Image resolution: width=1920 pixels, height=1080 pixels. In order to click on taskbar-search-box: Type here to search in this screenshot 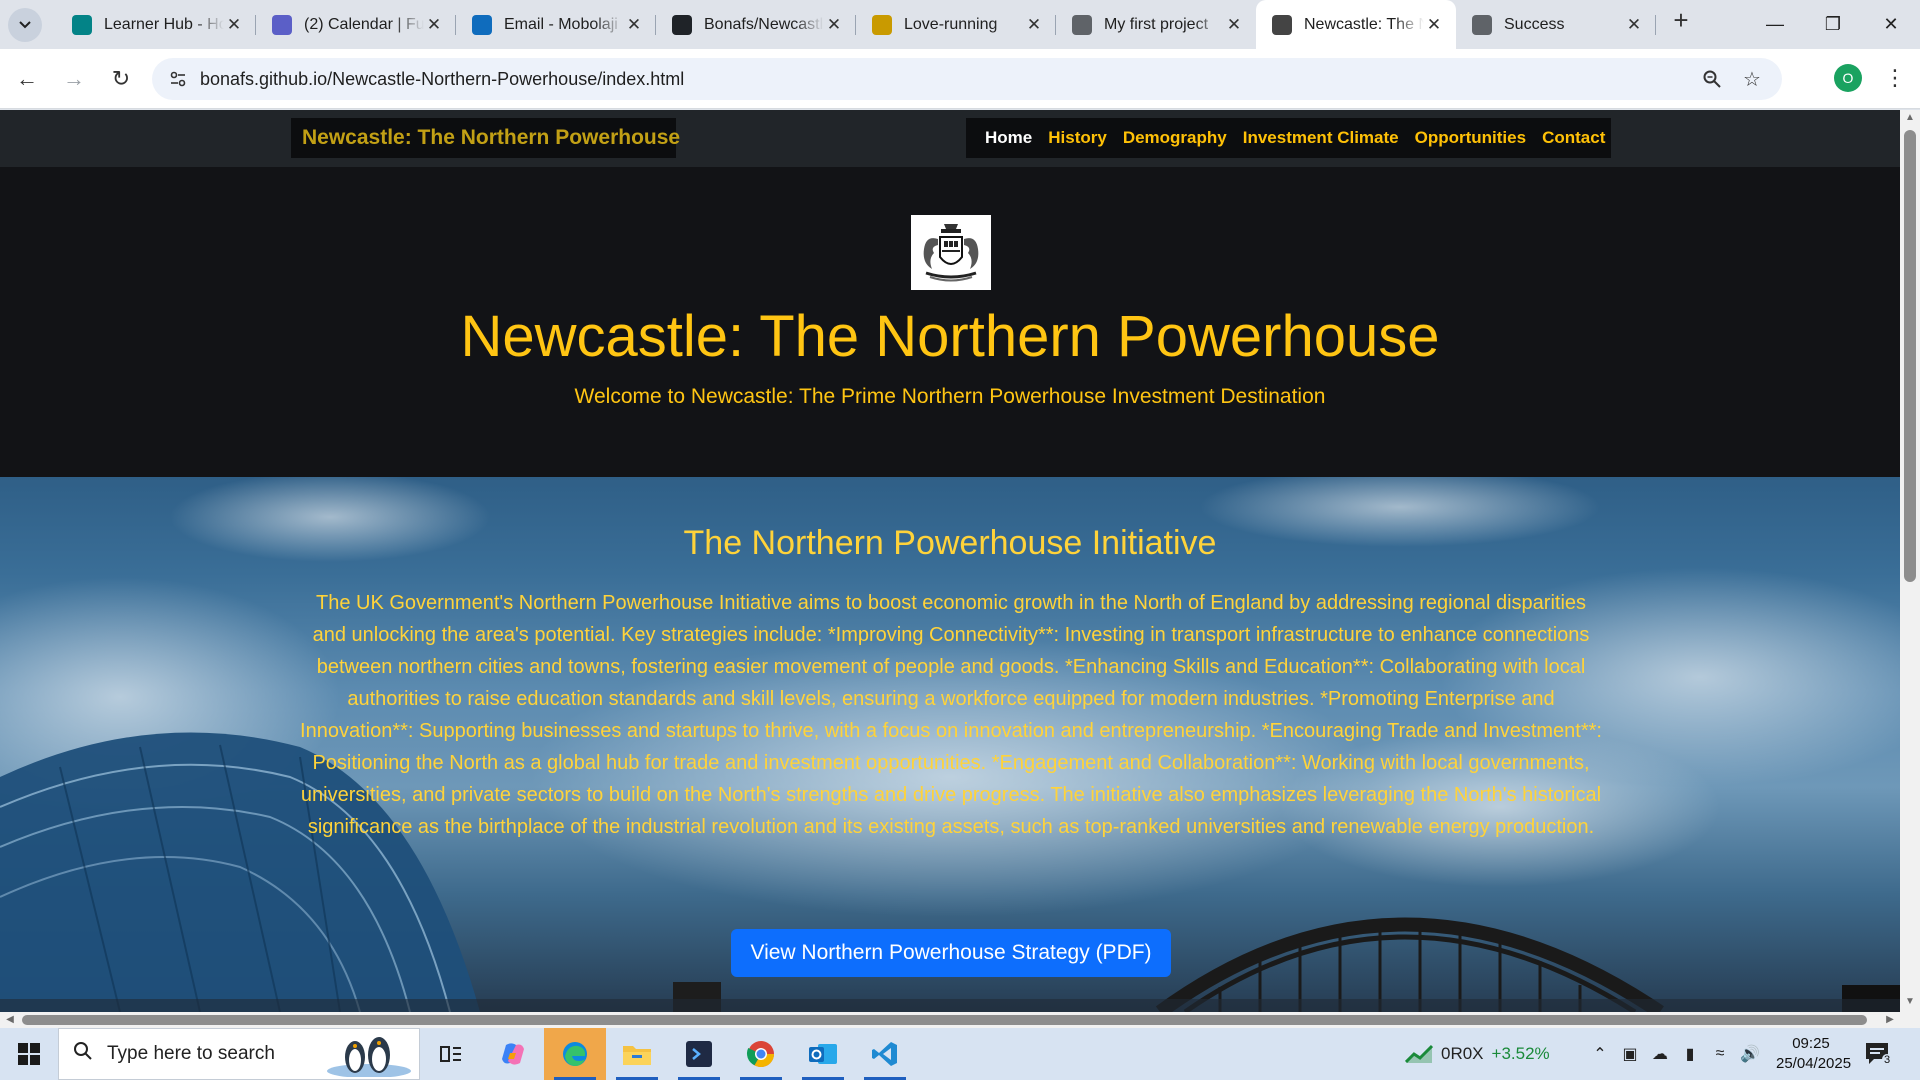, I will do `click(239, 1054)`.